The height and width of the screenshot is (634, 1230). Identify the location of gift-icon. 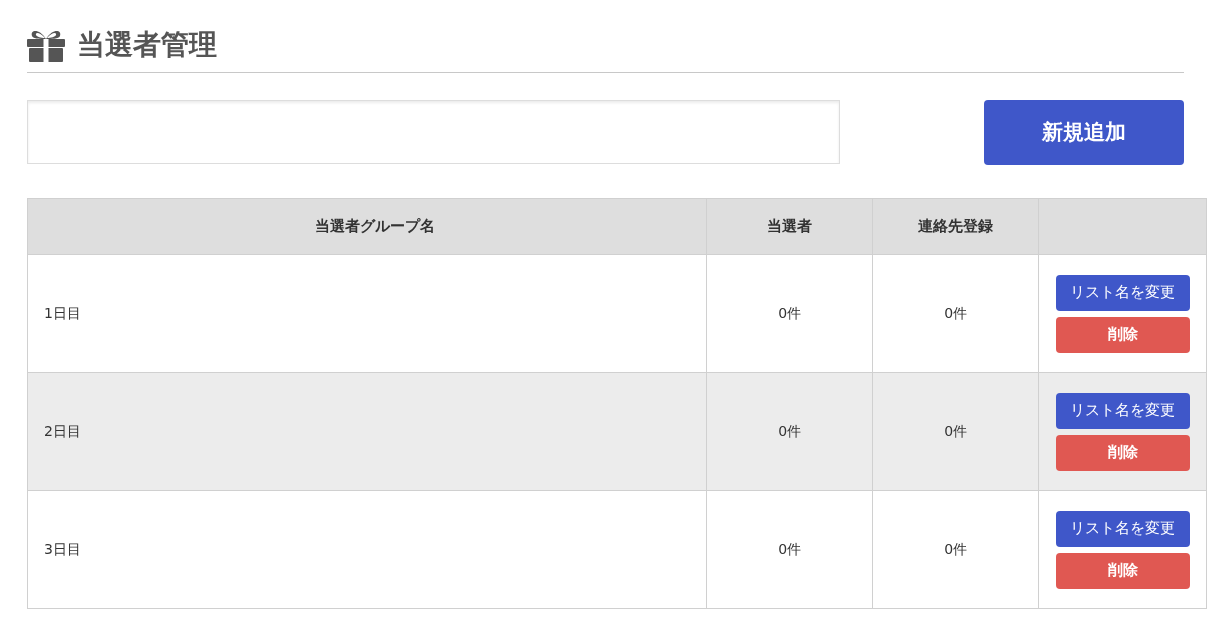
(46, 45).